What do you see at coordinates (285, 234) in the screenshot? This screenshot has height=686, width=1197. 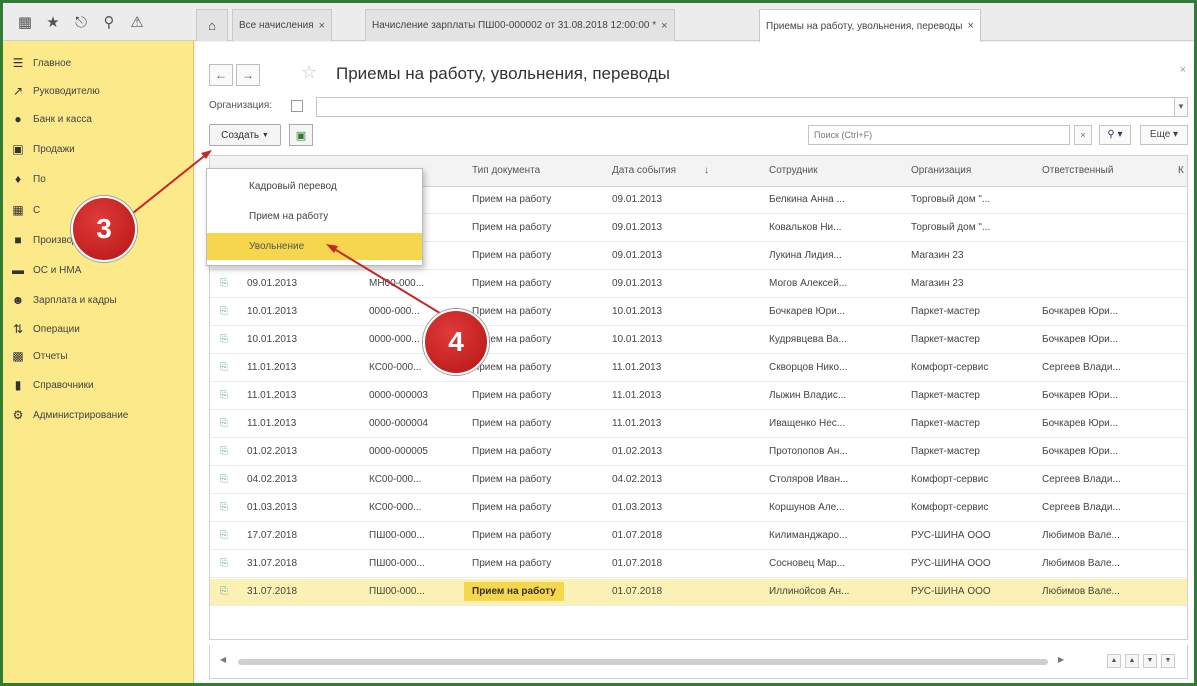 I see `annotation-arrows` at bounding box center [285, 234].